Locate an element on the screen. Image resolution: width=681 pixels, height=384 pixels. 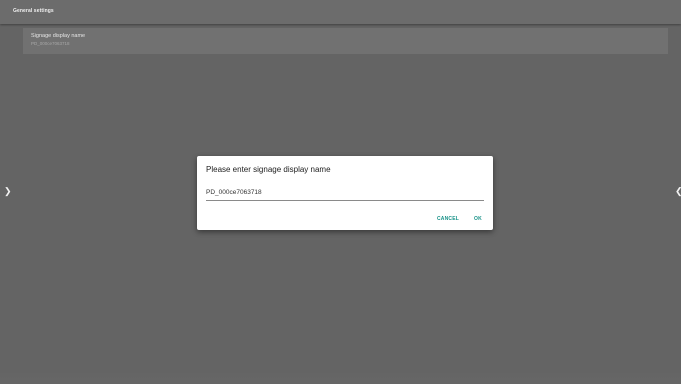
dialog-title: Please enter signage display name is located at coordinates (268, 169).